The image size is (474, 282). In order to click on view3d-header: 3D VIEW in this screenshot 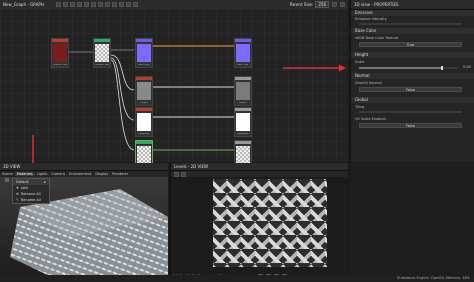, I will do `click(84, 167)`.